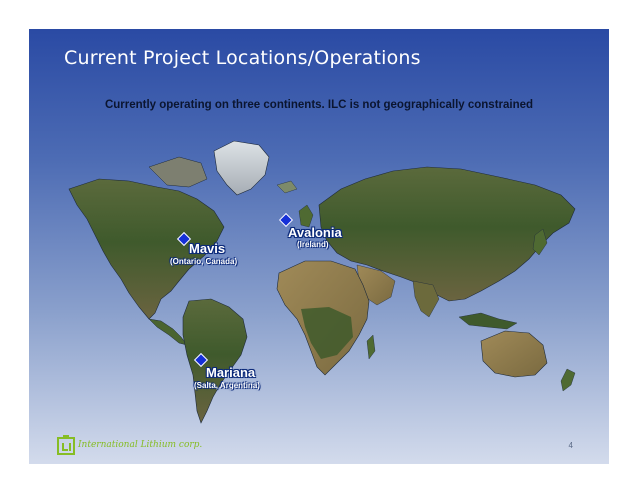 This screenshot has height=493, width=638. What do you see at coordinates (215, 361) in the screenshot?
I see `south-america-shape` at bounding box center [215, 361].